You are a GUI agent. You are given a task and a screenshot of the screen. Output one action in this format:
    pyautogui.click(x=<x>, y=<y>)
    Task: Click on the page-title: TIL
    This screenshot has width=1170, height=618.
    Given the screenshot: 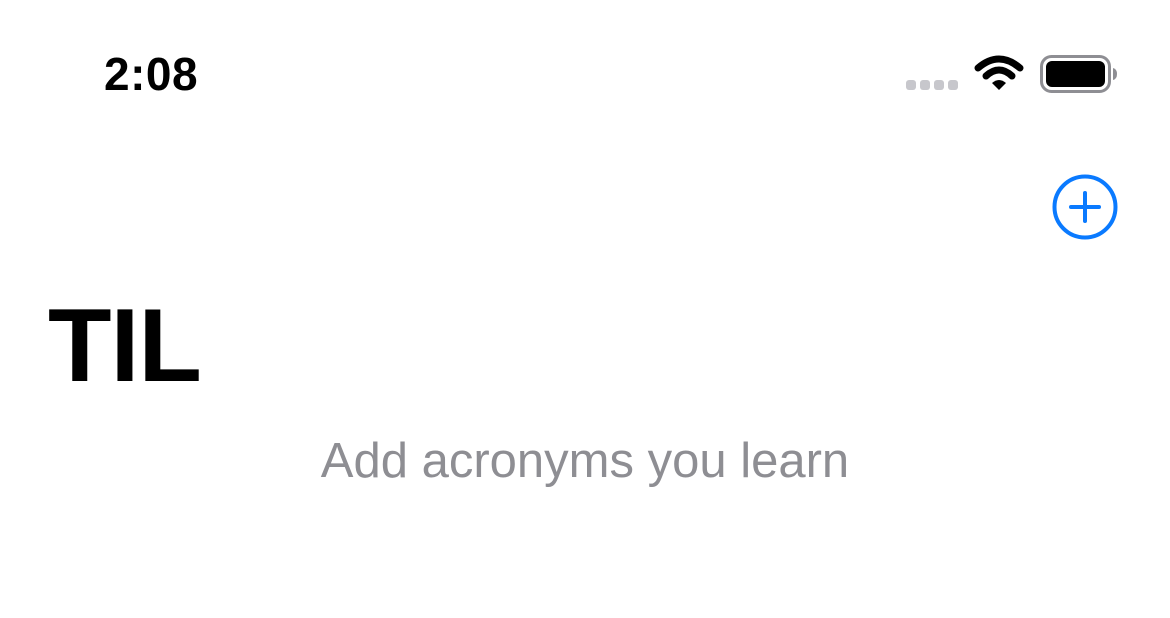 What is the action you would take?
    pyautogui.click(x=125, y=346)
    